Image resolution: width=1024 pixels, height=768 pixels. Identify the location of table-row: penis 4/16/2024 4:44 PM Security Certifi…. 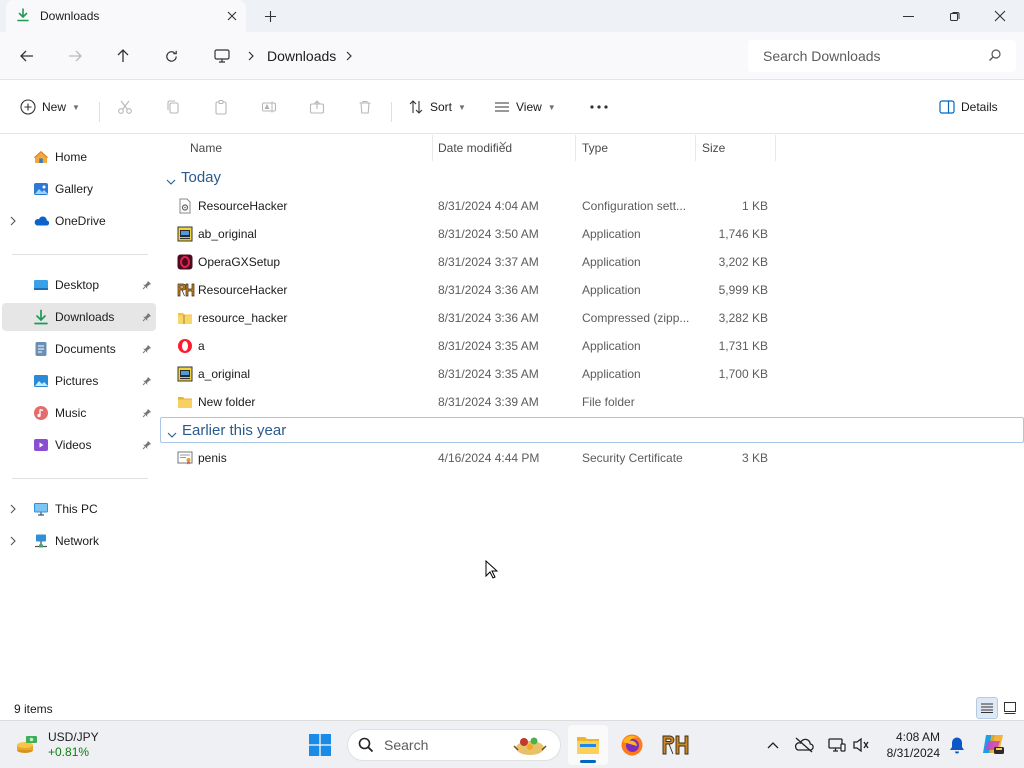
(470, 458).